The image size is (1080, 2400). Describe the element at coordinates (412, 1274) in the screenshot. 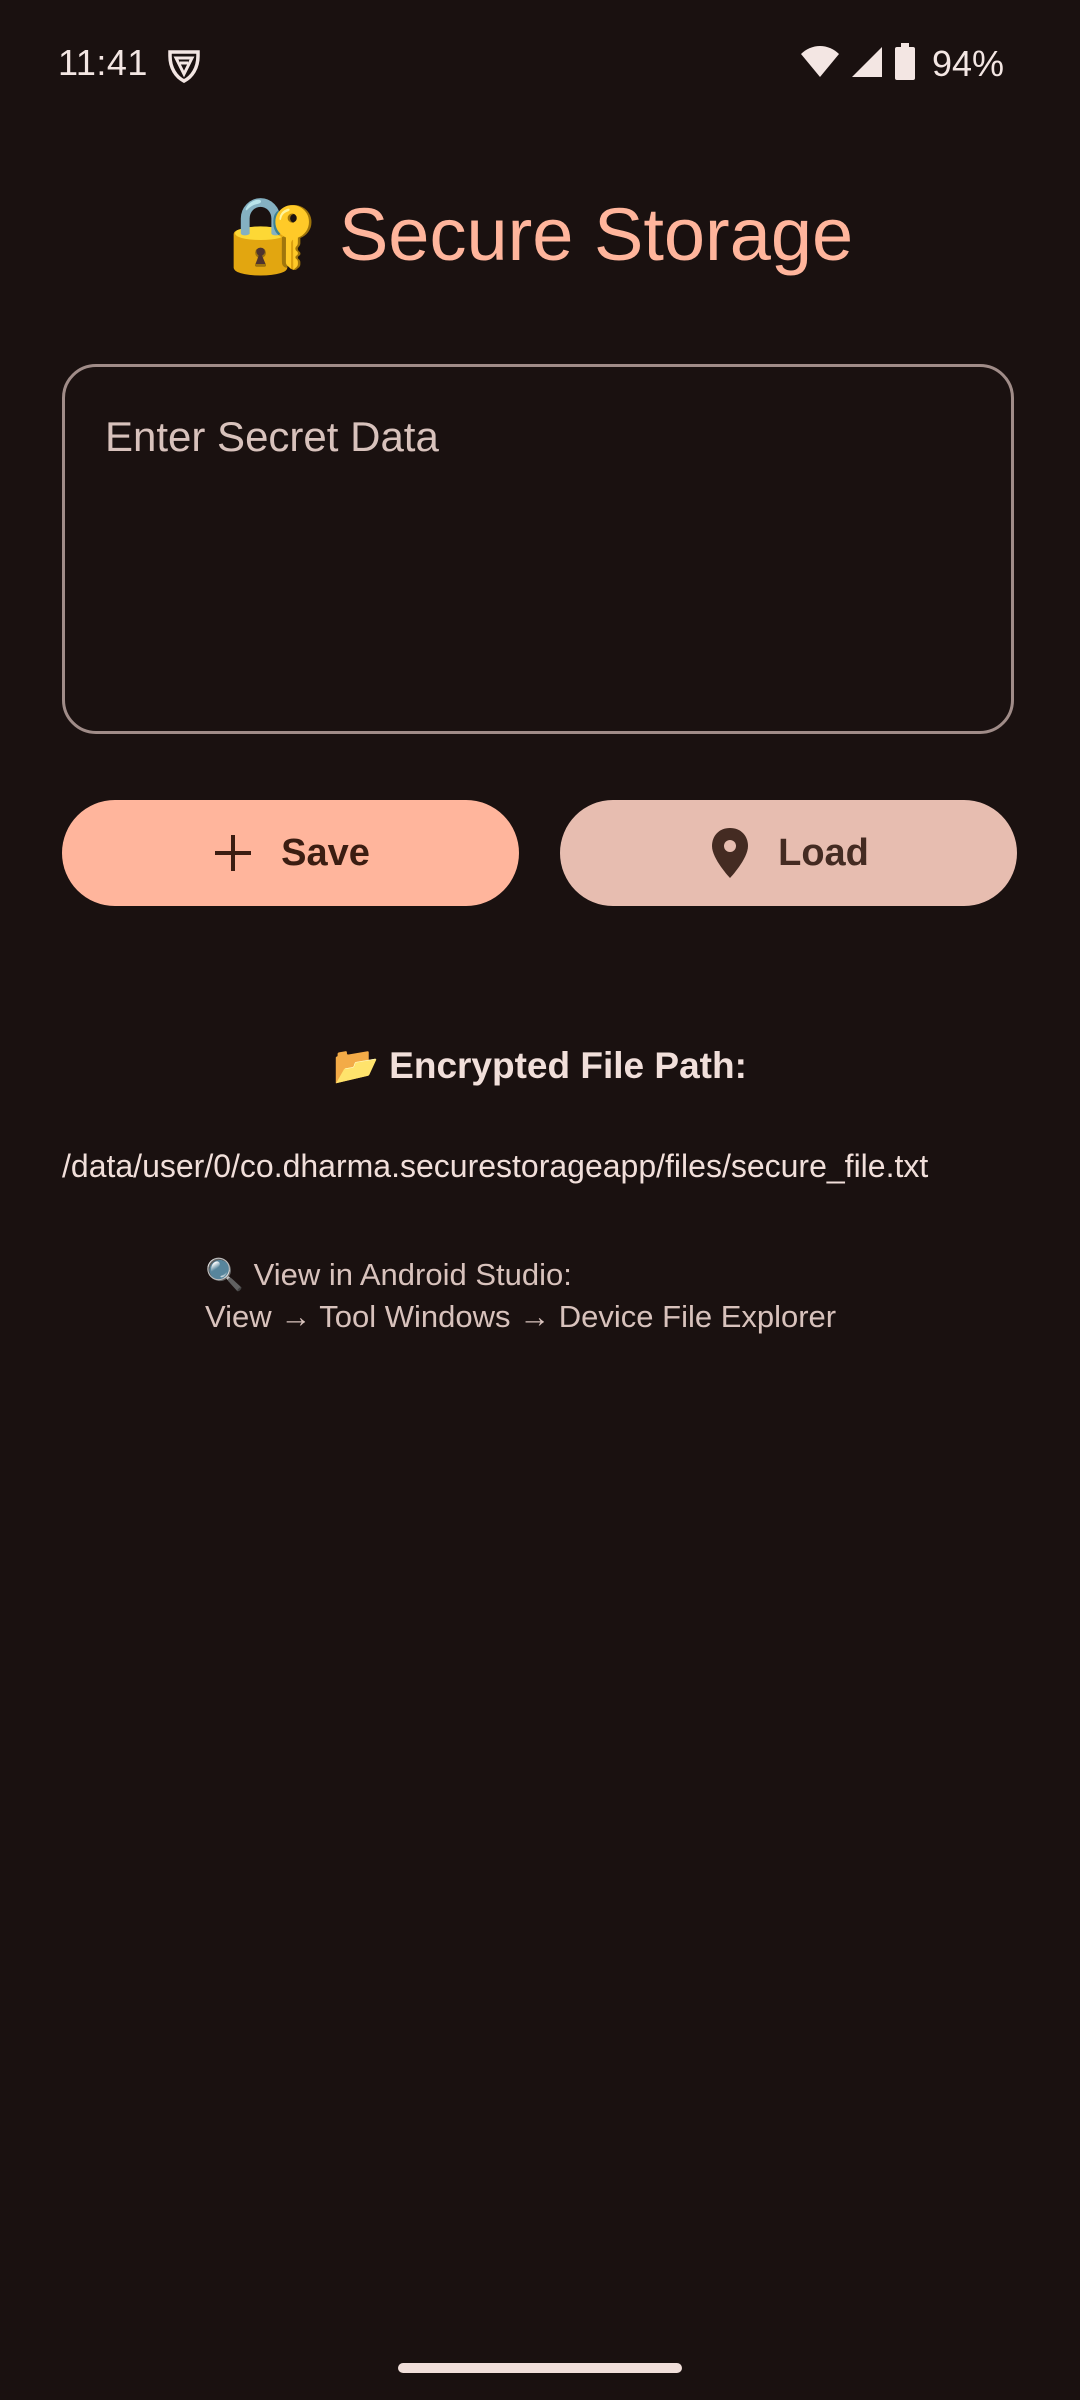

I see `hint-line-1-text: View in Android Studio:` at that location.